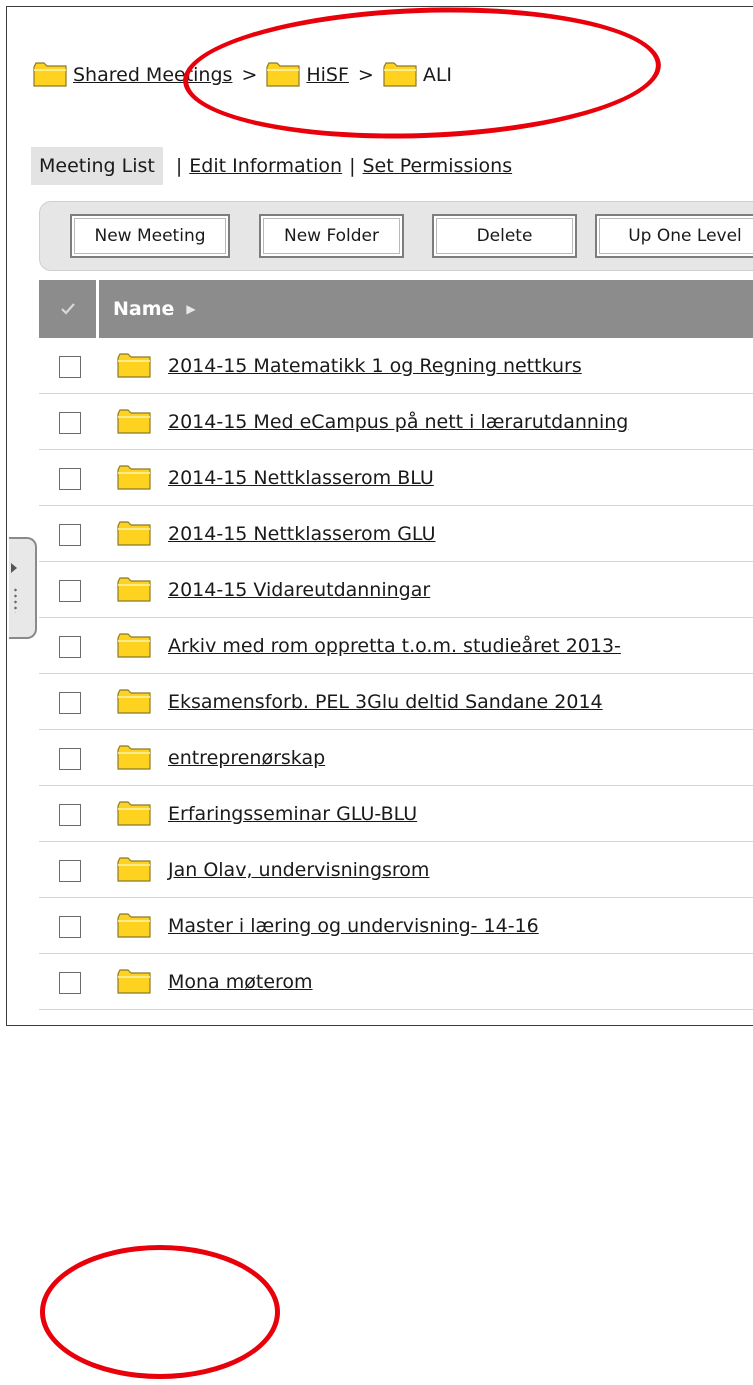  I want to click on breadcrumb-hisf-link: HiSF, so click(327, 75).